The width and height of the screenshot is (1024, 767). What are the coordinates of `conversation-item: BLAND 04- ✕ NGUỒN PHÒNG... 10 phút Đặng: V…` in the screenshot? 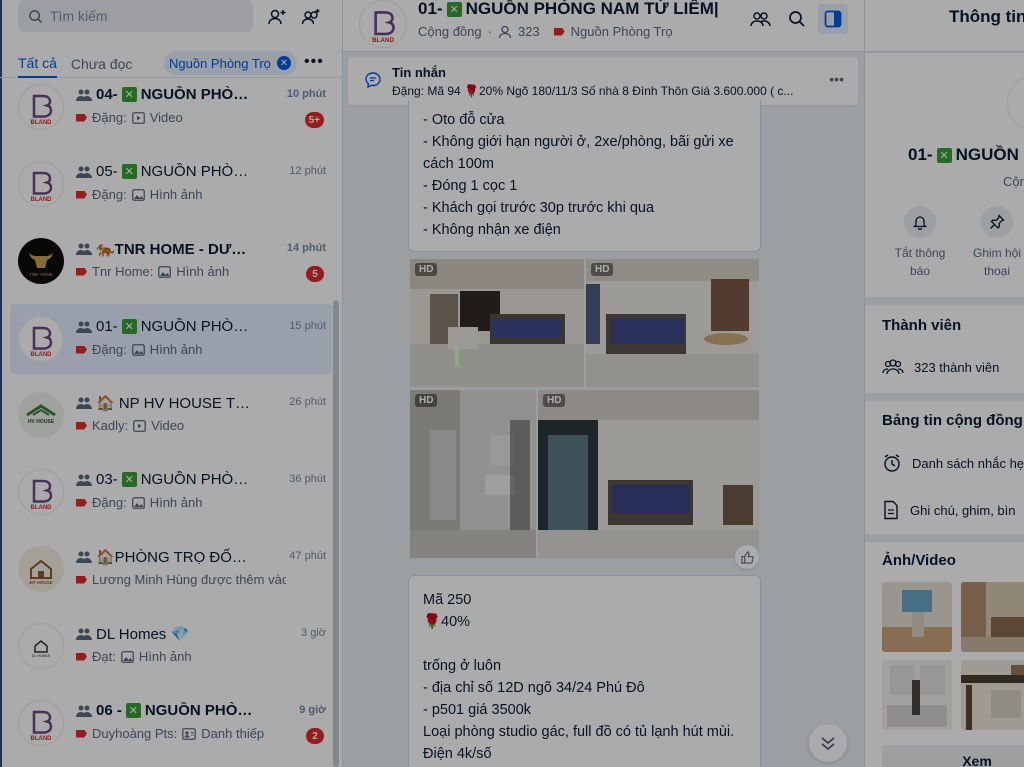 It's located at (171, 110).